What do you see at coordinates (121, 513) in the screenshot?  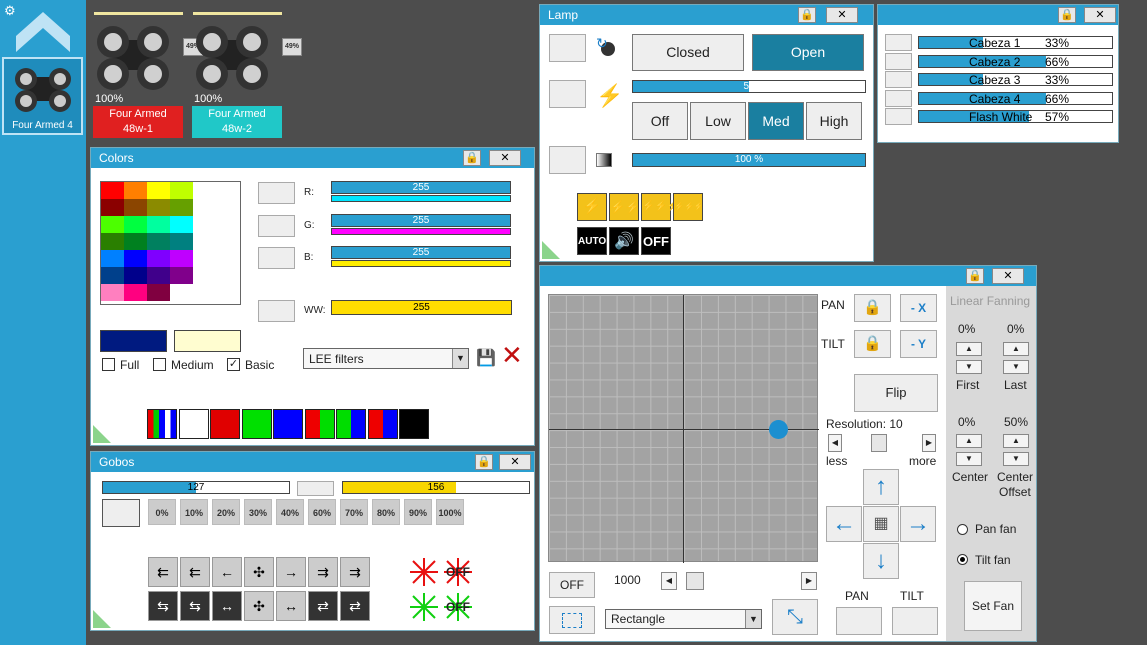 I see `gobo-select-button` at bounding box center [121, 513].